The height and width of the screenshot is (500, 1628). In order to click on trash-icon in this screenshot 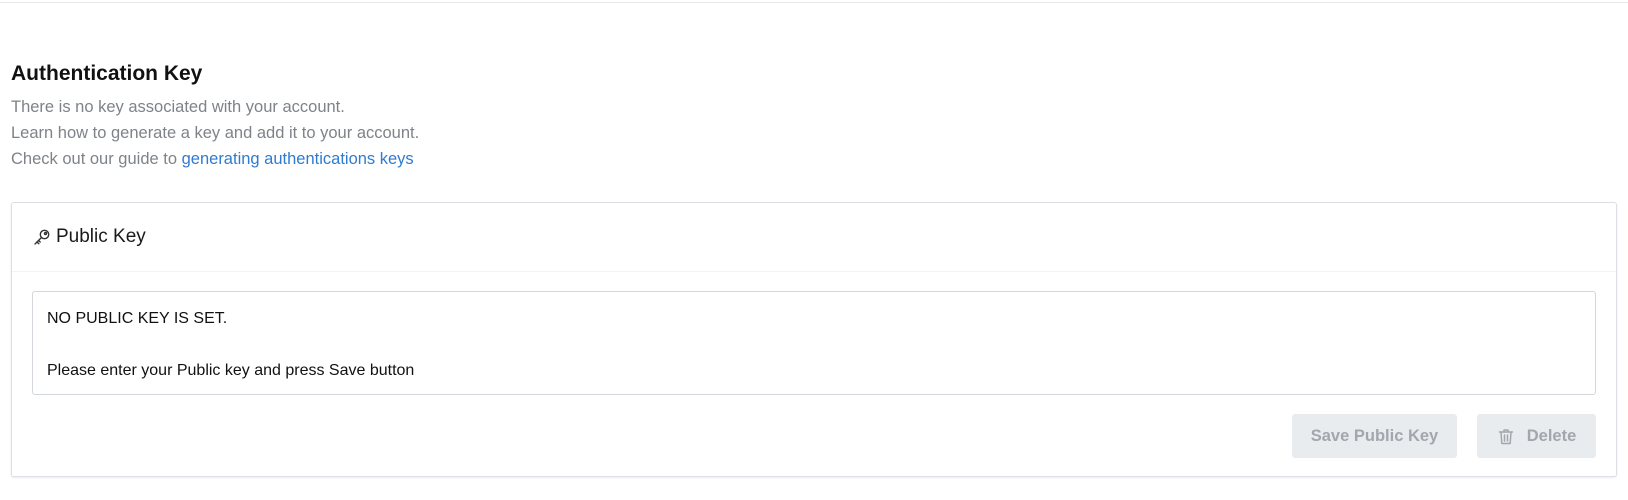, I will do `click(1506, 436)`.